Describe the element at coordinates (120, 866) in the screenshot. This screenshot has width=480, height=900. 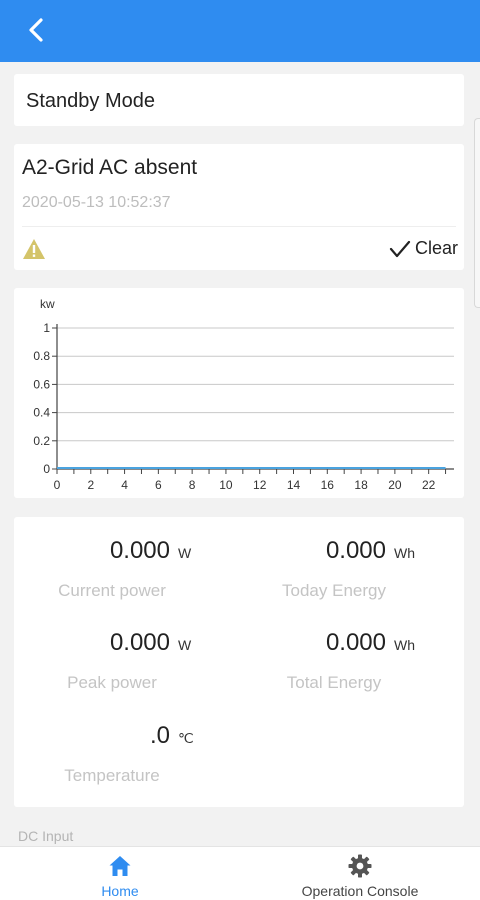
I see `home-icon` at that location.